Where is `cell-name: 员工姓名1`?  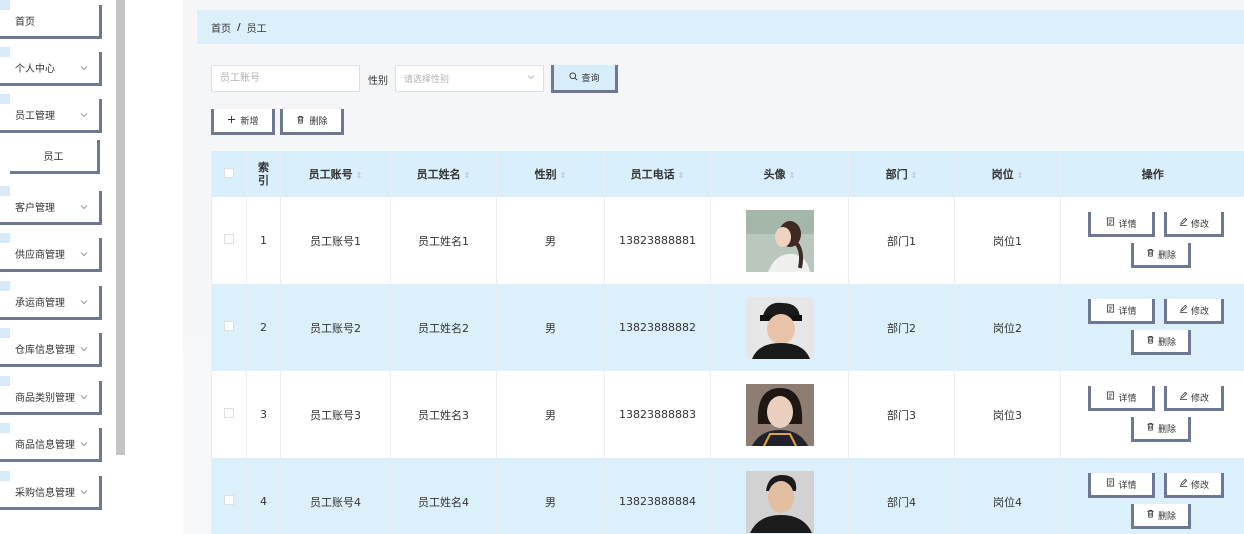 cell-name: 员工姓名1 is located at coordinates (443, 240).